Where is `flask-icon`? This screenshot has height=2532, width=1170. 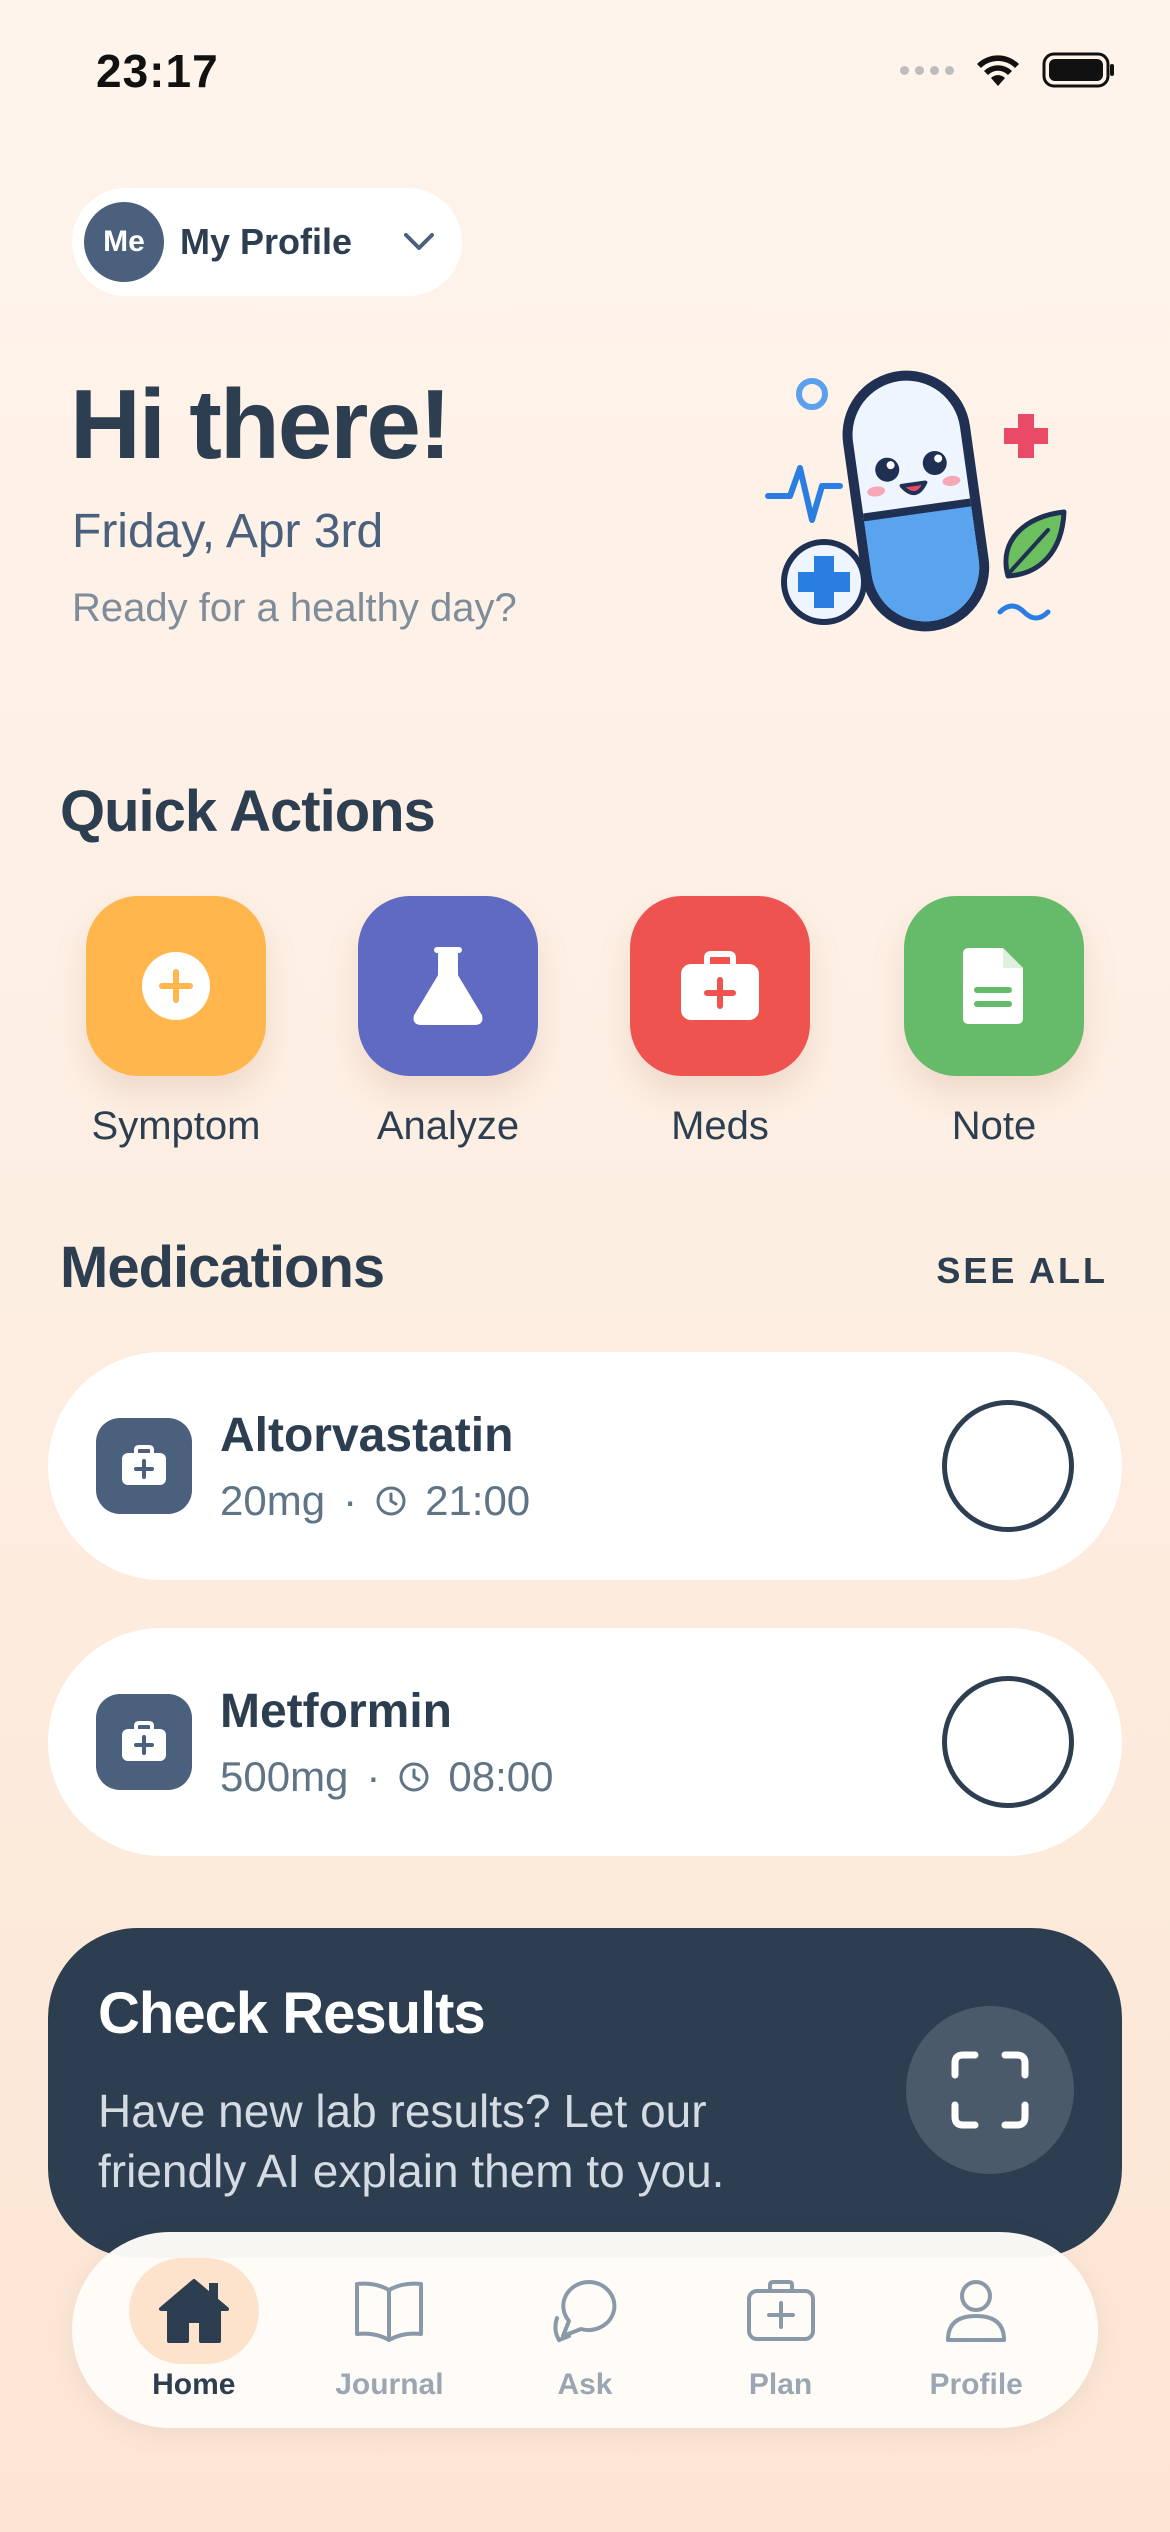
flask-icon is located at coordinates (448, 986).